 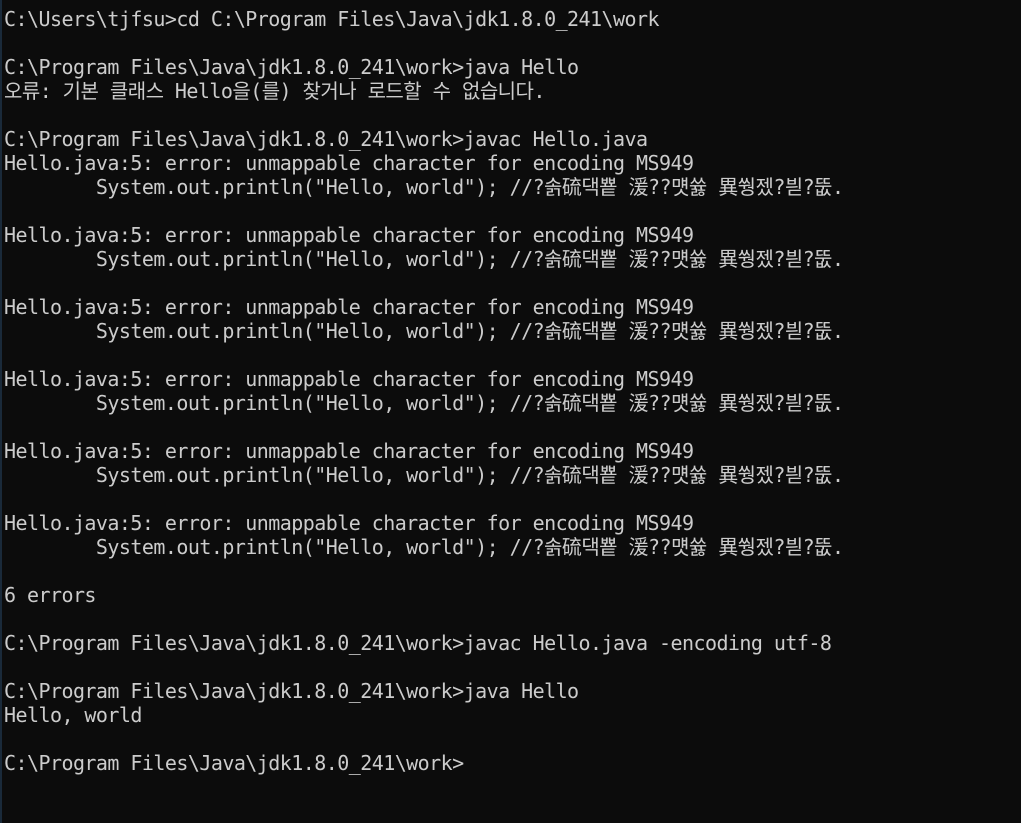 I want to click on console-line: 6 errors, so click(x=50, y=595).